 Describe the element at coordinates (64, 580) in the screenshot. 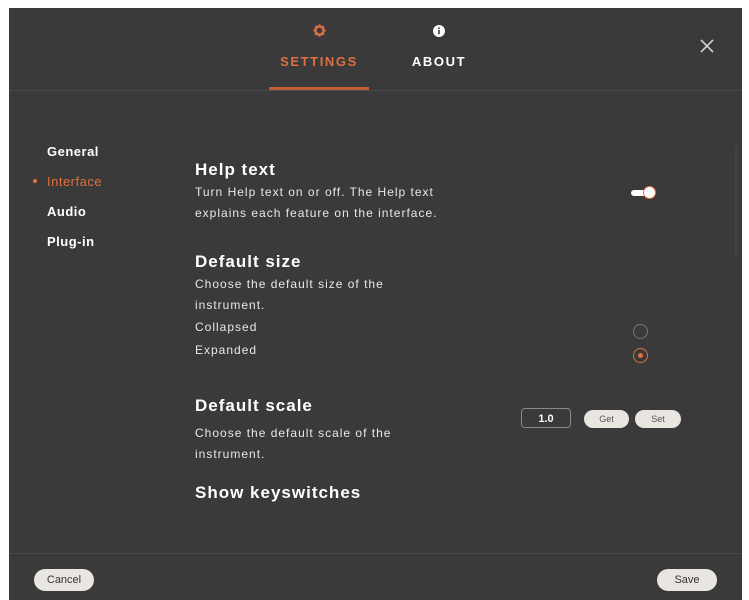

I see `cancel-button: Cancel` at that location.